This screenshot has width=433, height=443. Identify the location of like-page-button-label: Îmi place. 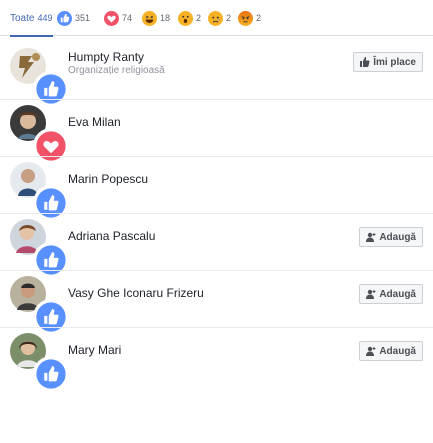
(394, 62).